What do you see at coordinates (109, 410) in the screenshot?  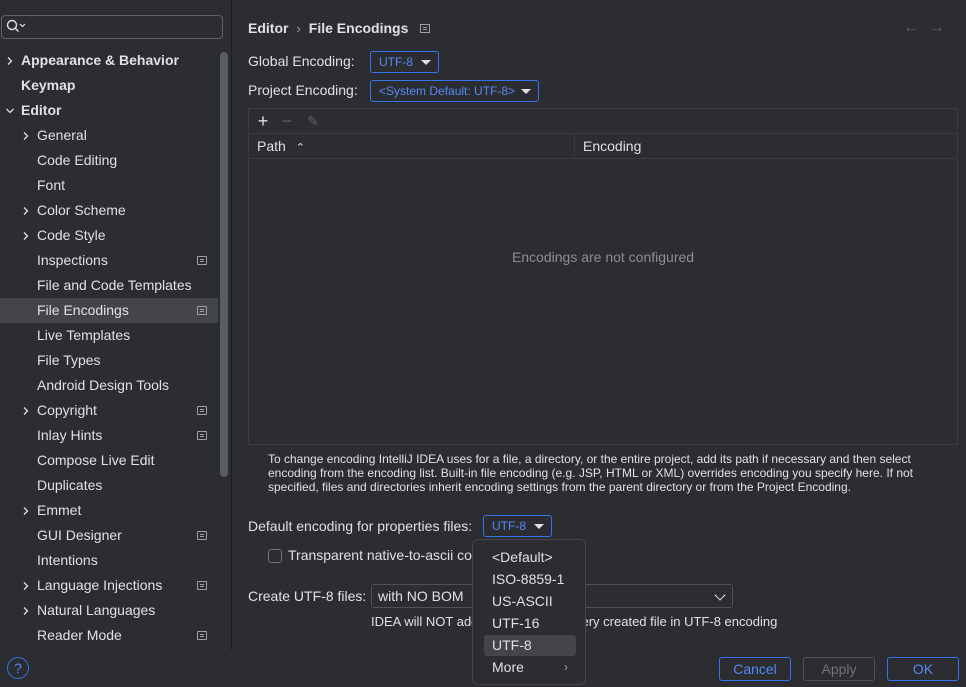 I see `sidebar-item-copyright: Copyright` at bounding box center [109, 410].